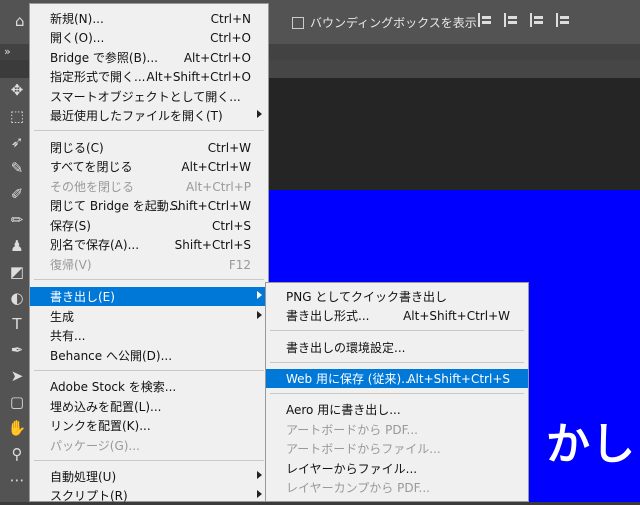  What do you see at coordinates (7, 51) in the screenshot?
I see `expand-panels-icon: »` at bounding box center [7, 51].